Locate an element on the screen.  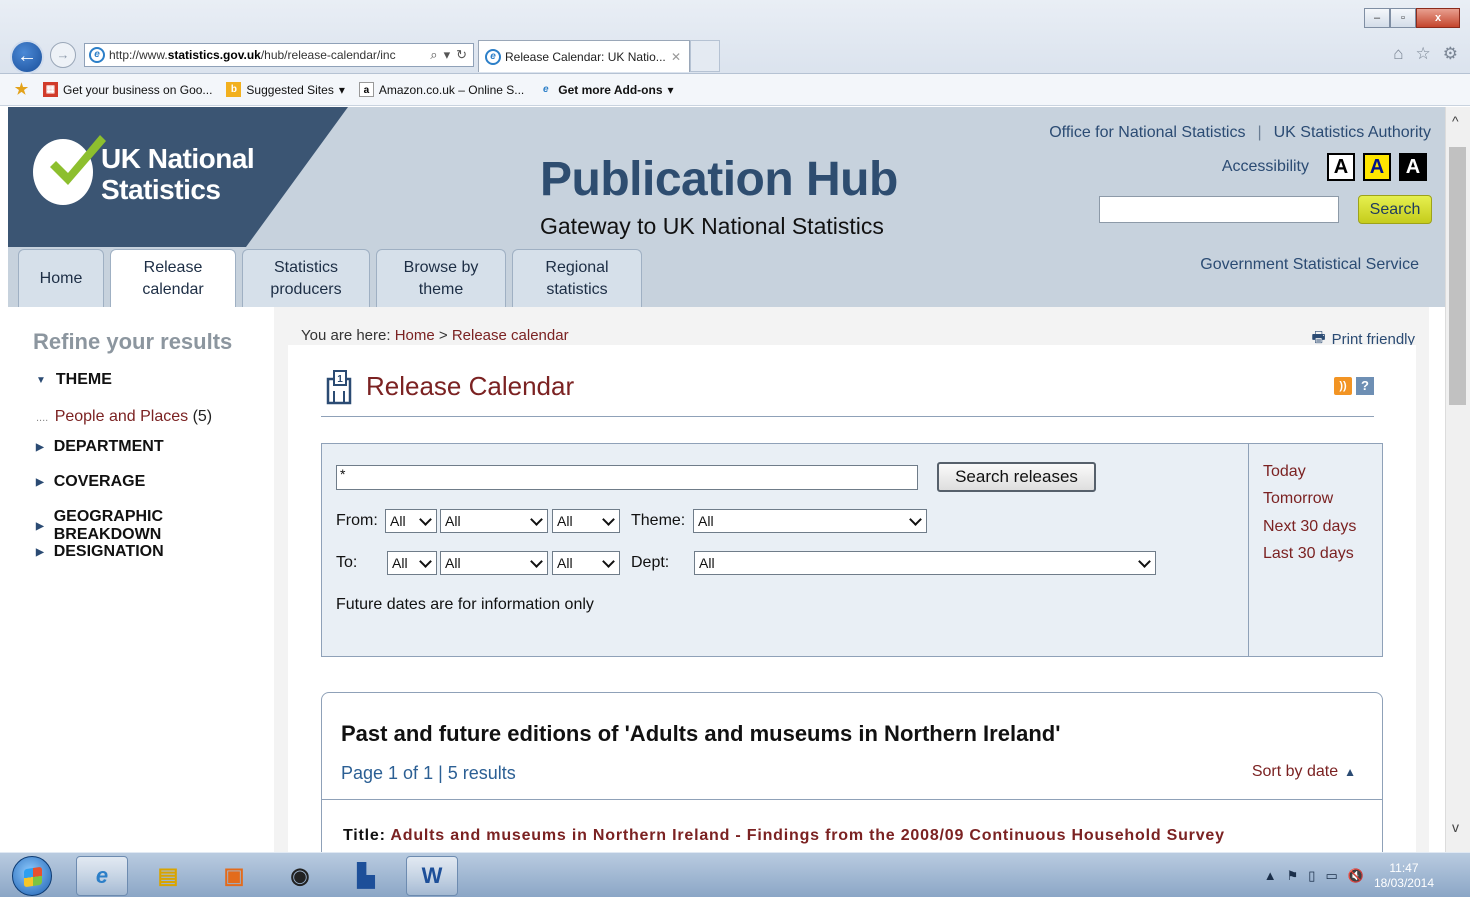
svg-text: 1 is located at coordinates (340, 379).